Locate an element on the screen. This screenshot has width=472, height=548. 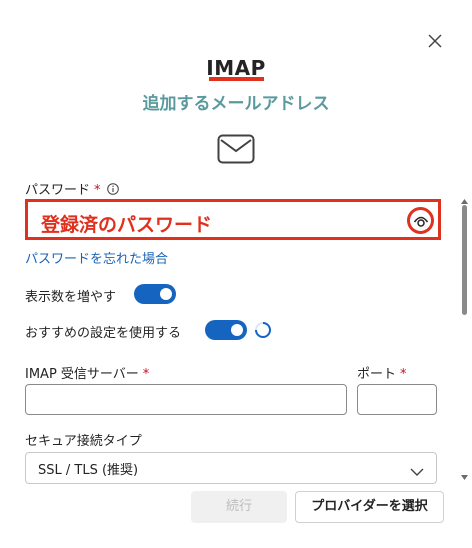
close-button is located at coordinates (435, 41).